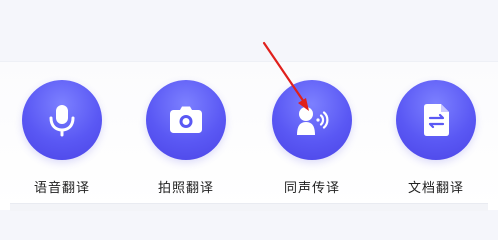 The image size is (498, 240). What do you see at coordinates (61, 188) in the screenshot?
I see `voice-translation-label: 语音翻译` at bounding box center [61, 188].